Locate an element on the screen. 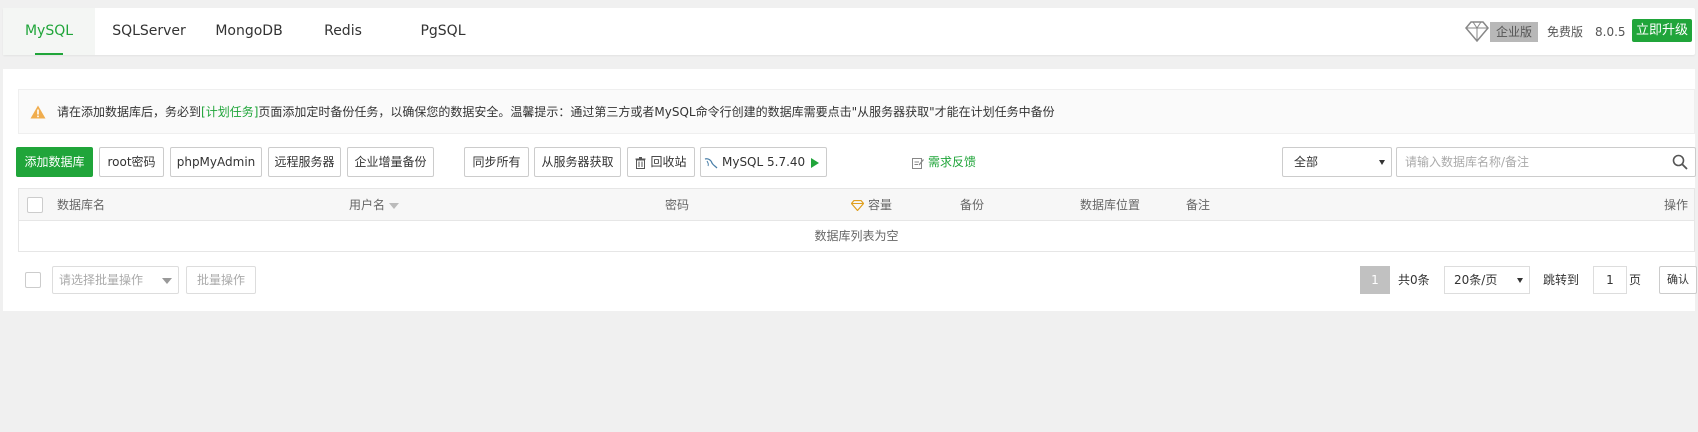 The height and width of the screenshot is (432, 1698). batch-operation-select: 请选择批量操作 is located at coordinates (115, 280).